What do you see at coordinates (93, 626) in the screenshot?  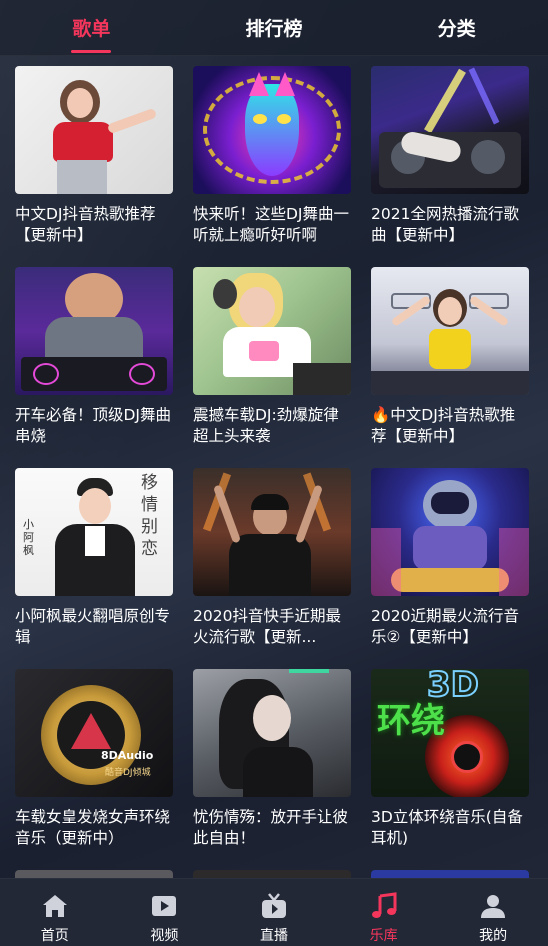 I see `playlist-title: 小阿枫最火翻唱原创专辑` at bounding box center [93, 626].